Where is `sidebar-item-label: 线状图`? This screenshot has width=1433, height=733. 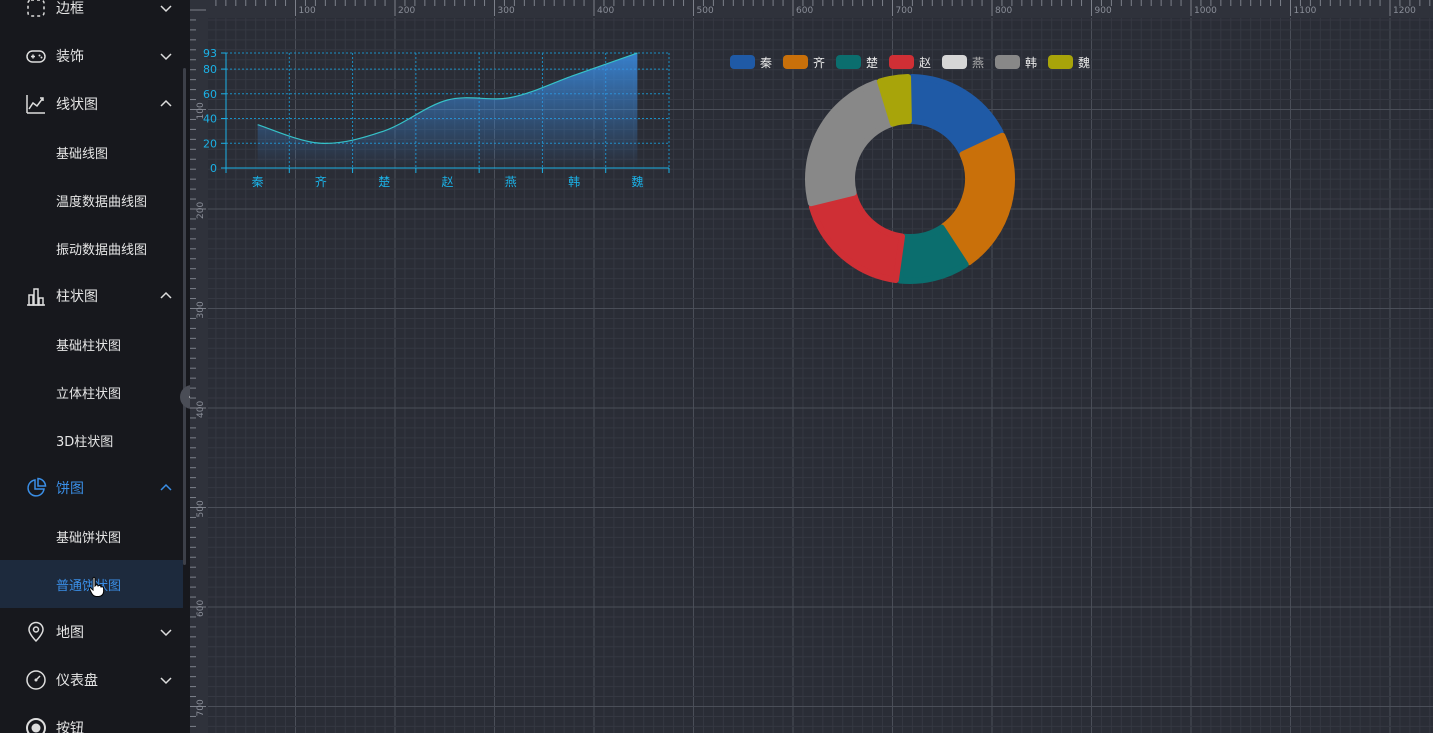 sidebar-item-label: 线状图 is located at coordinates (77, 105).